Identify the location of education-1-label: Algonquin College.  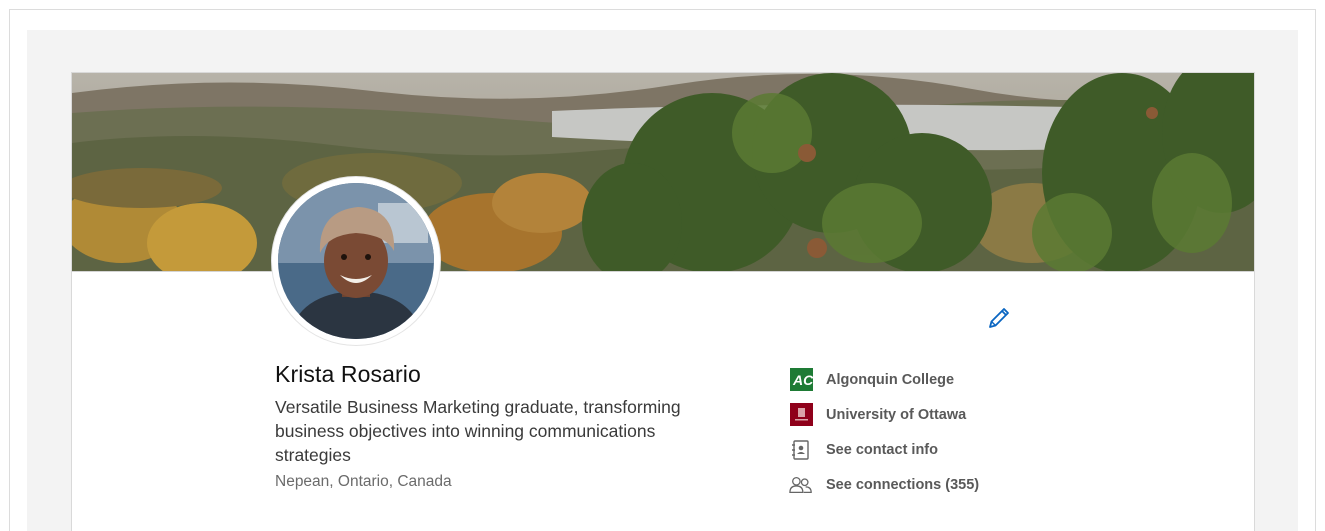
(890, 379).